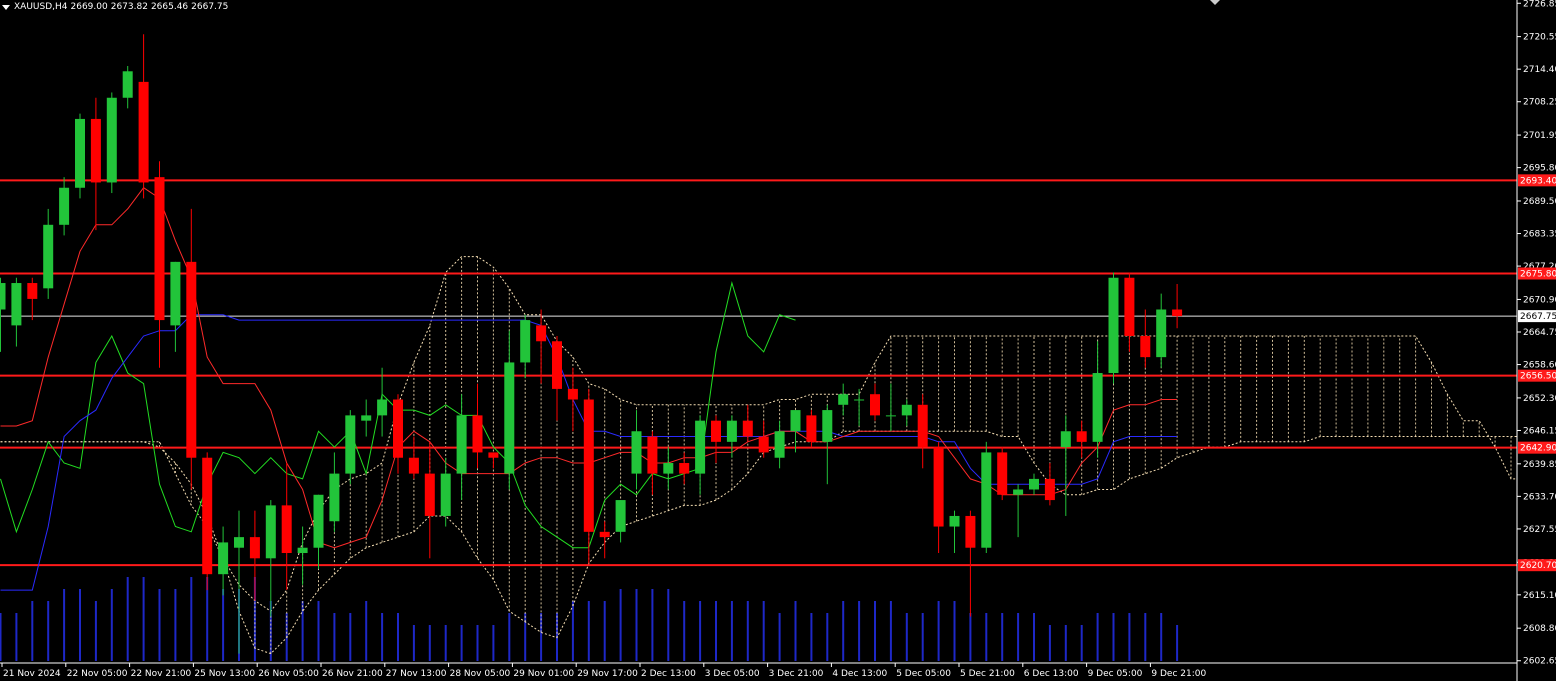 The width and height of the screenshot is (1556, 681). Describe the element at coordinates (607, 674) in the screenshot. I see `time-tick-label: 29 Nov 17:00` at that location.